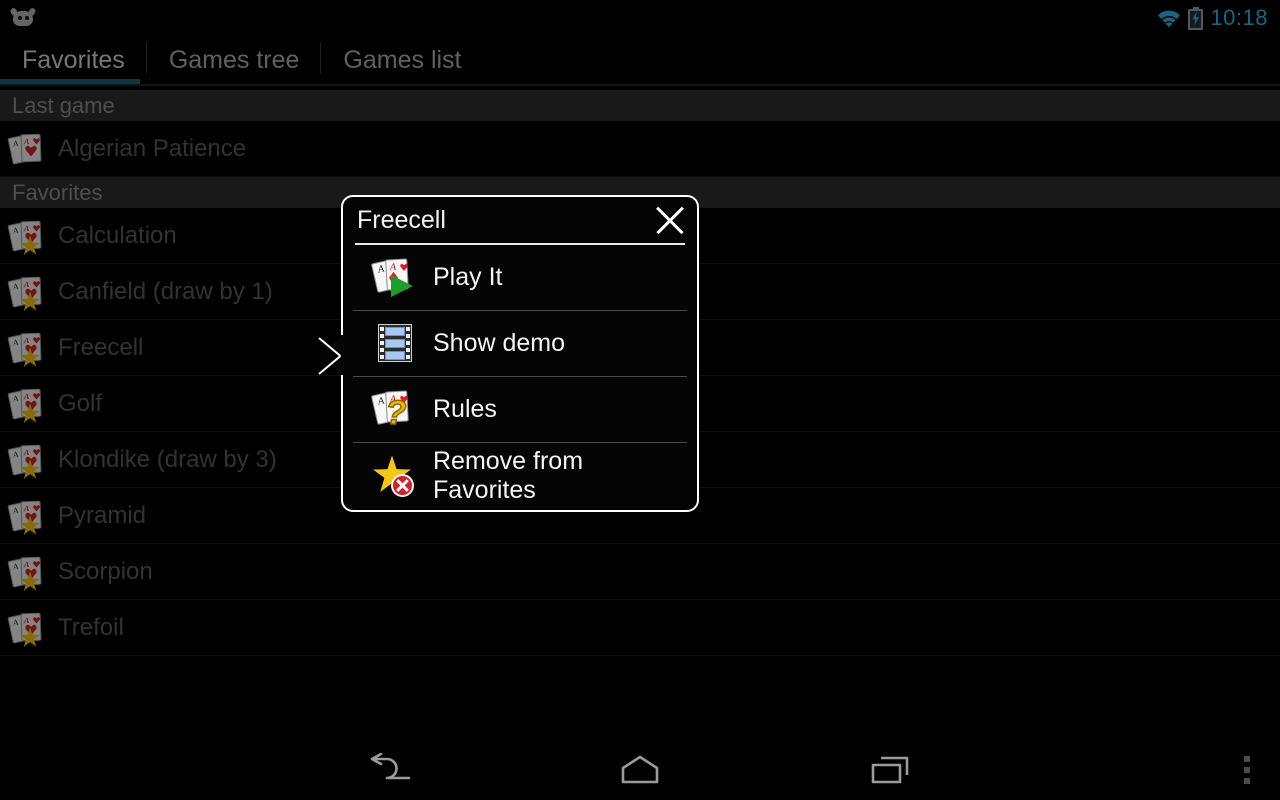 This screenshot has width=1280, height=800. Describe the element at coordinates (465, 408) in the screenshot. I see `menu-item-label: Rules` at that location.